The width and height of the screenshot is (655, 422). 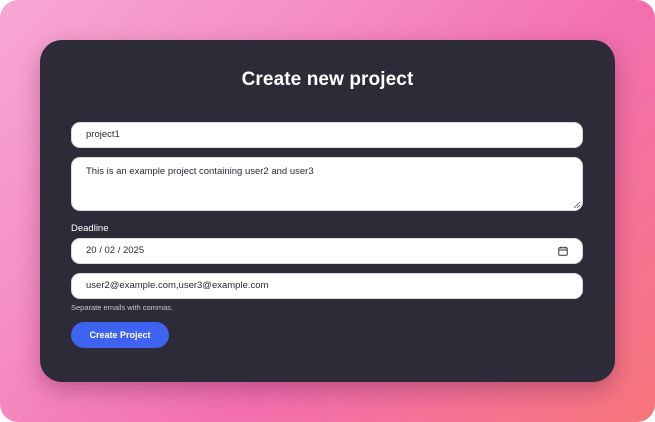 I want to click on project-name-input: project1, so click(x=327, y=135).